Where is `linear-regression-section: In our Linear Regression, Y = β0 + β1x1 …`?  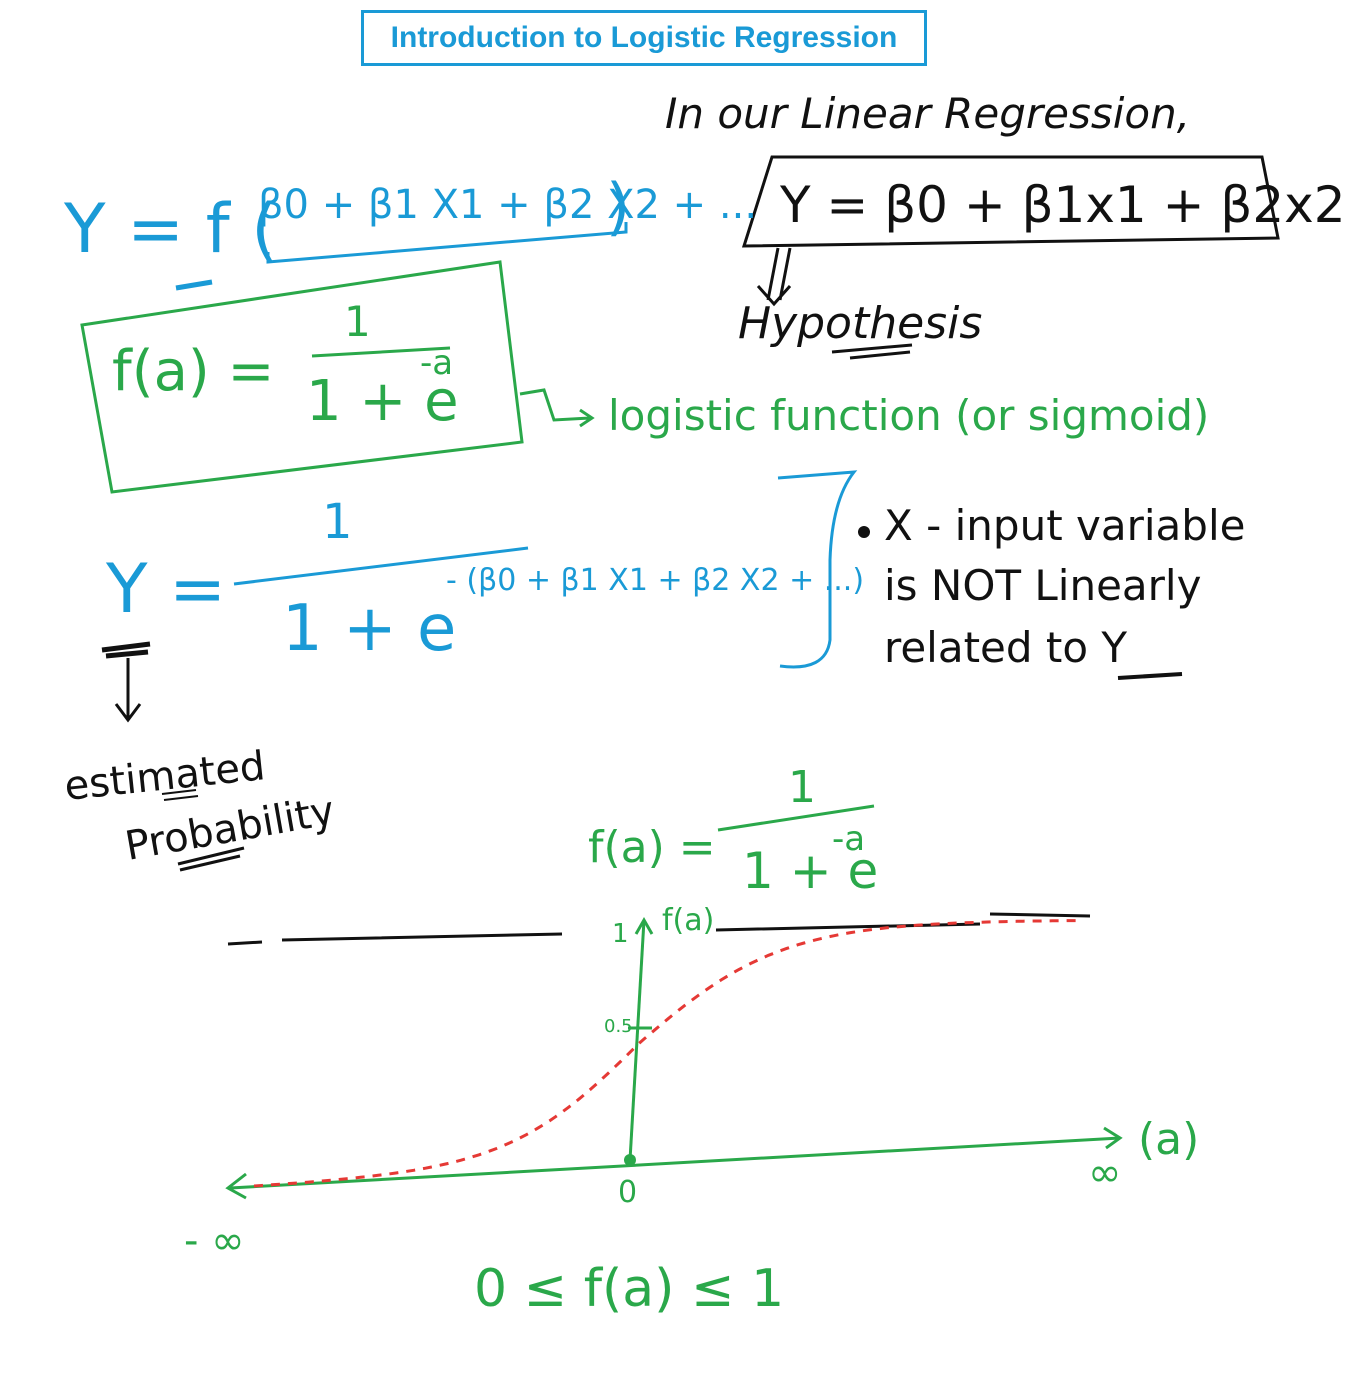 linear-regression-section: In our Linear Regression, Y = β0 + β1x1 … is located at coordinates (1005, 224).